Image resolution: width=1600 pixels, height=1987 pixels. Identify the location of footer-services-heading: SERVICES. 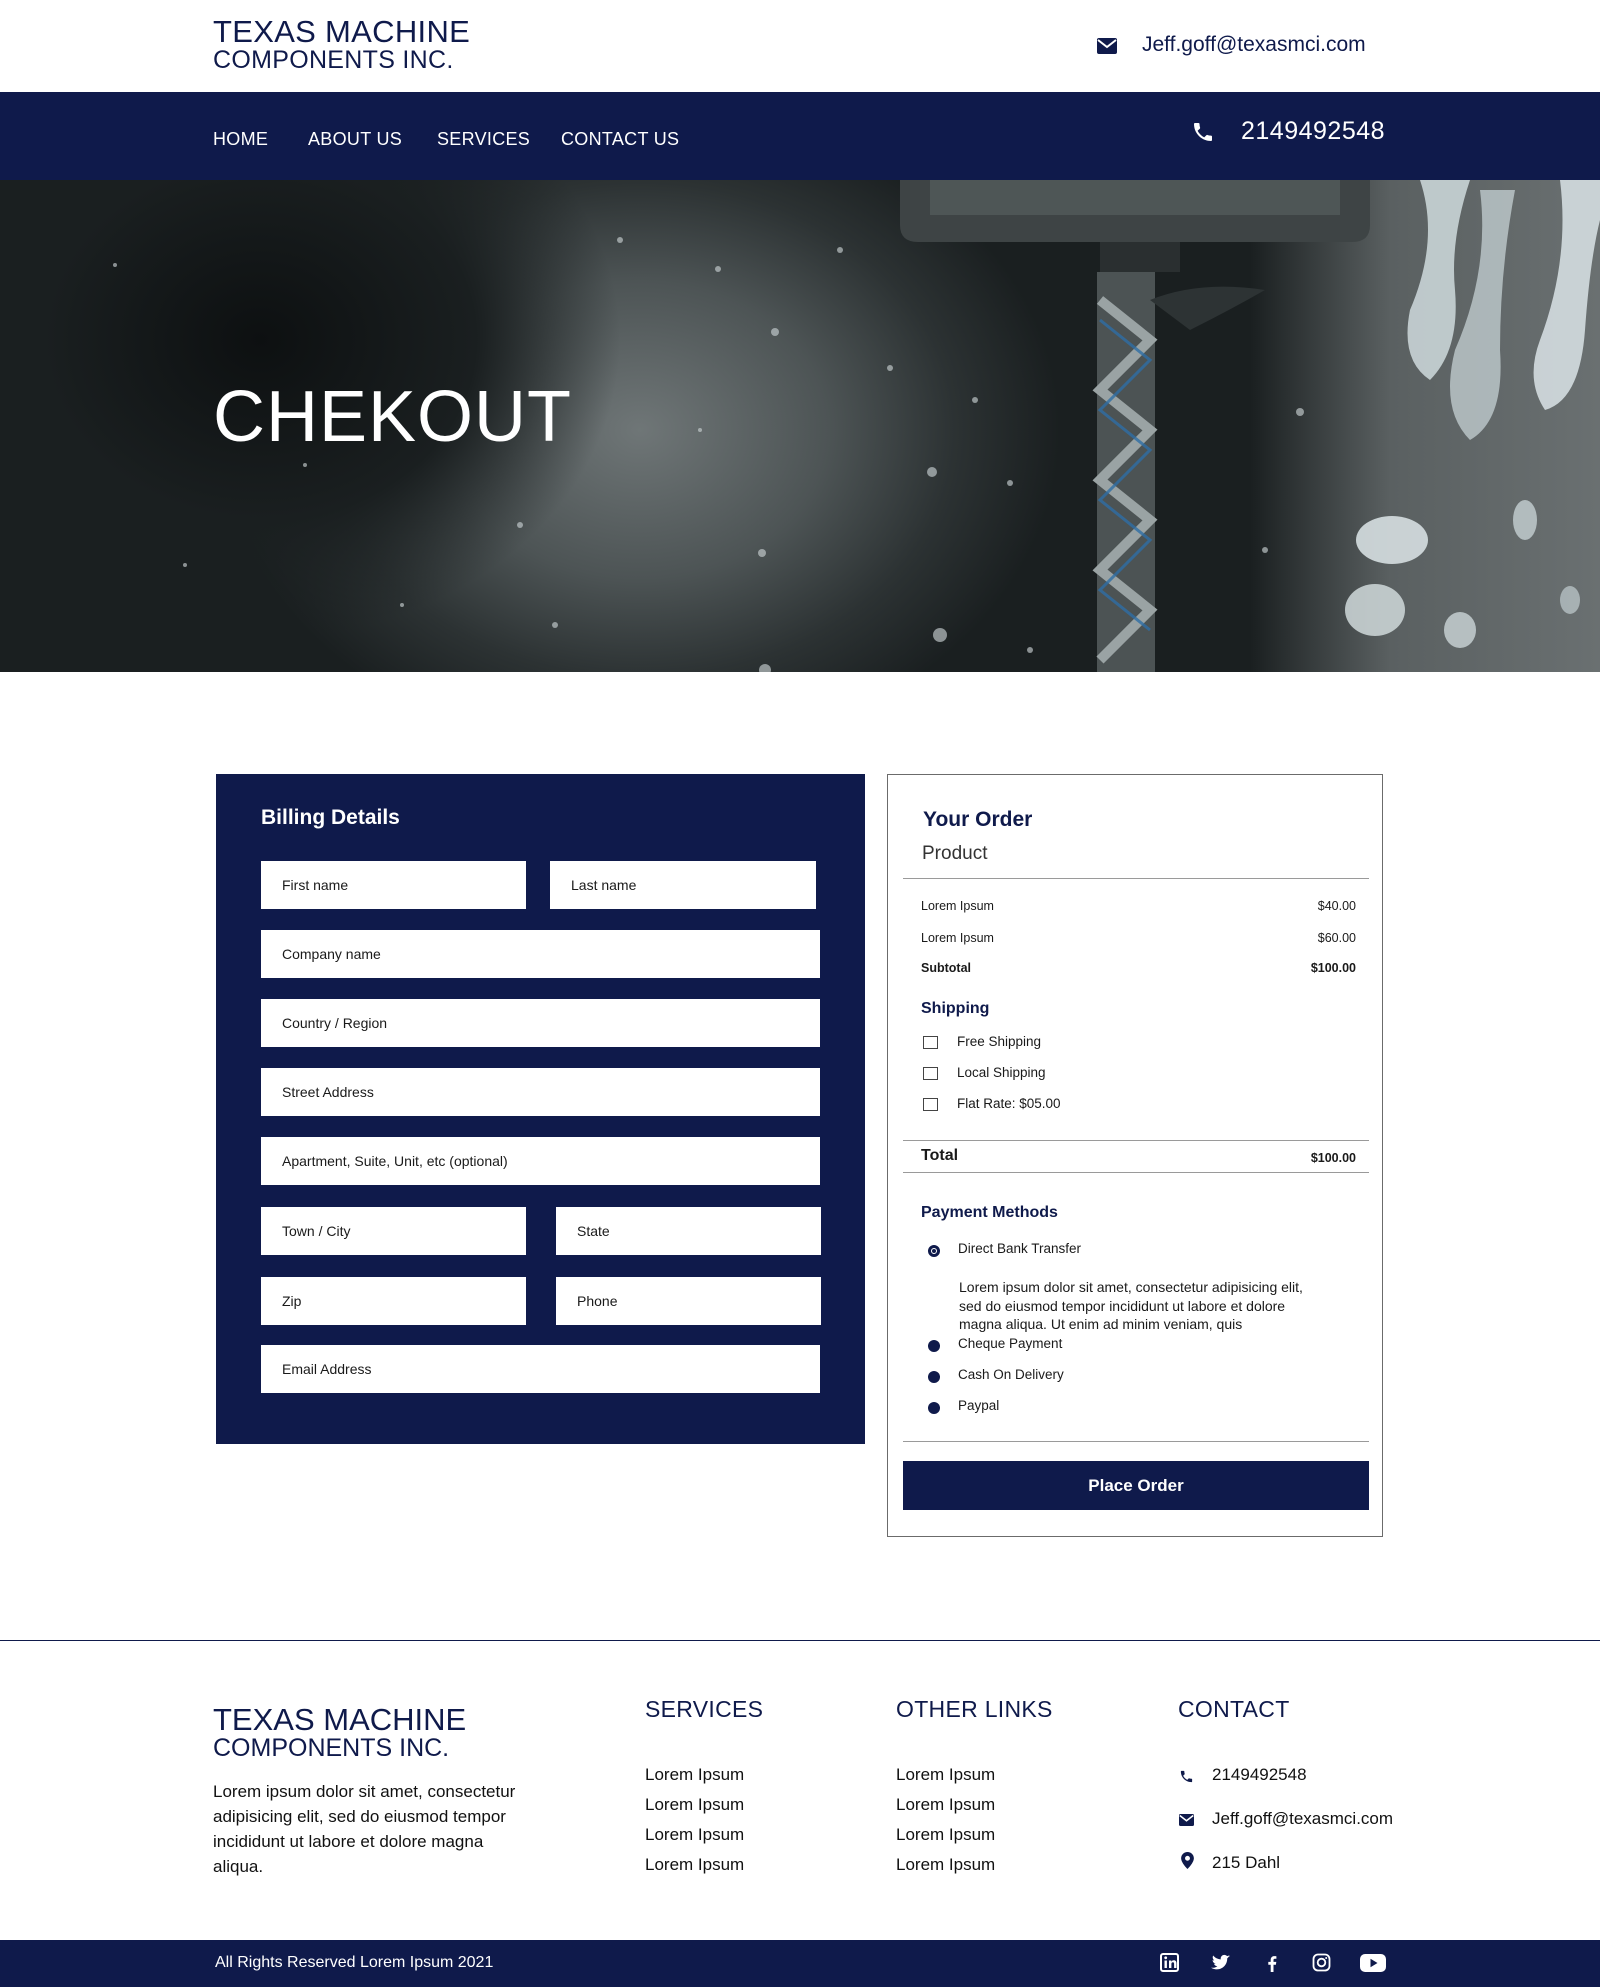
(704, 1709).